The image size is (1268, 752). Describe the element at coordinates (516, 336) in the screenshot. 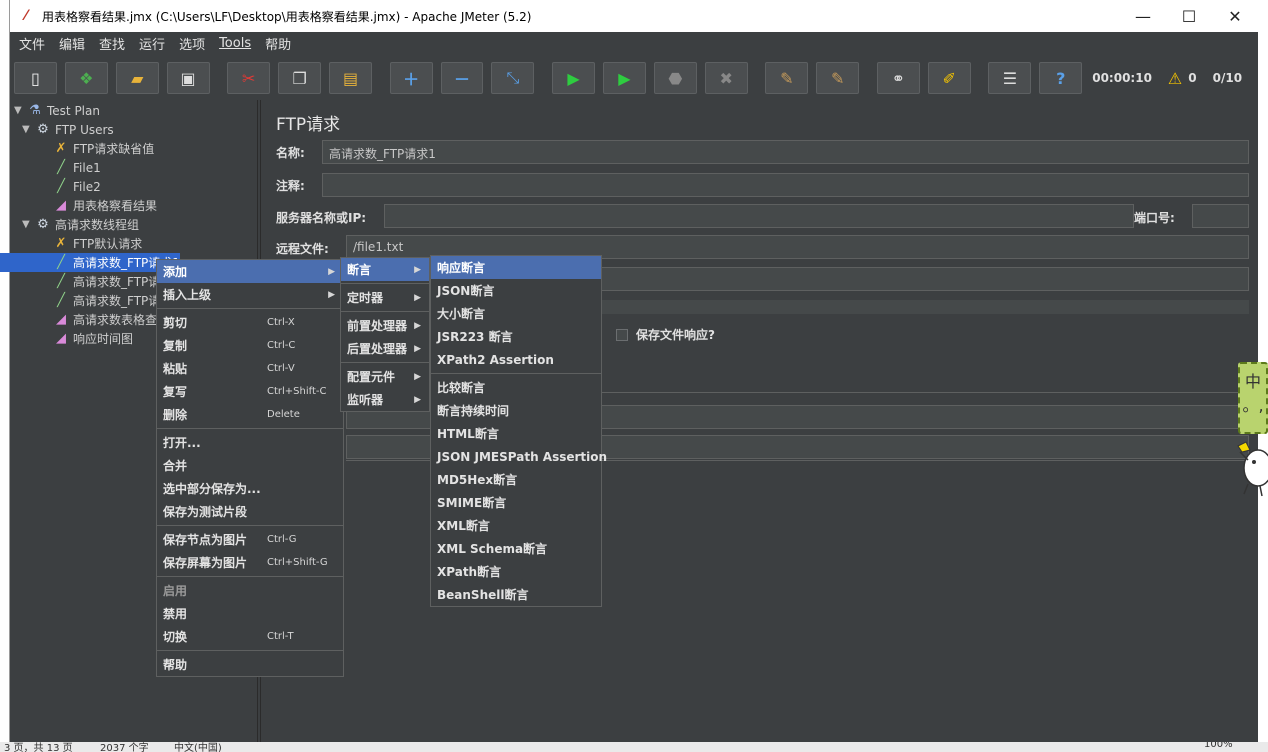

I see `assertion-menu-item: JSR223 断言` at that location.